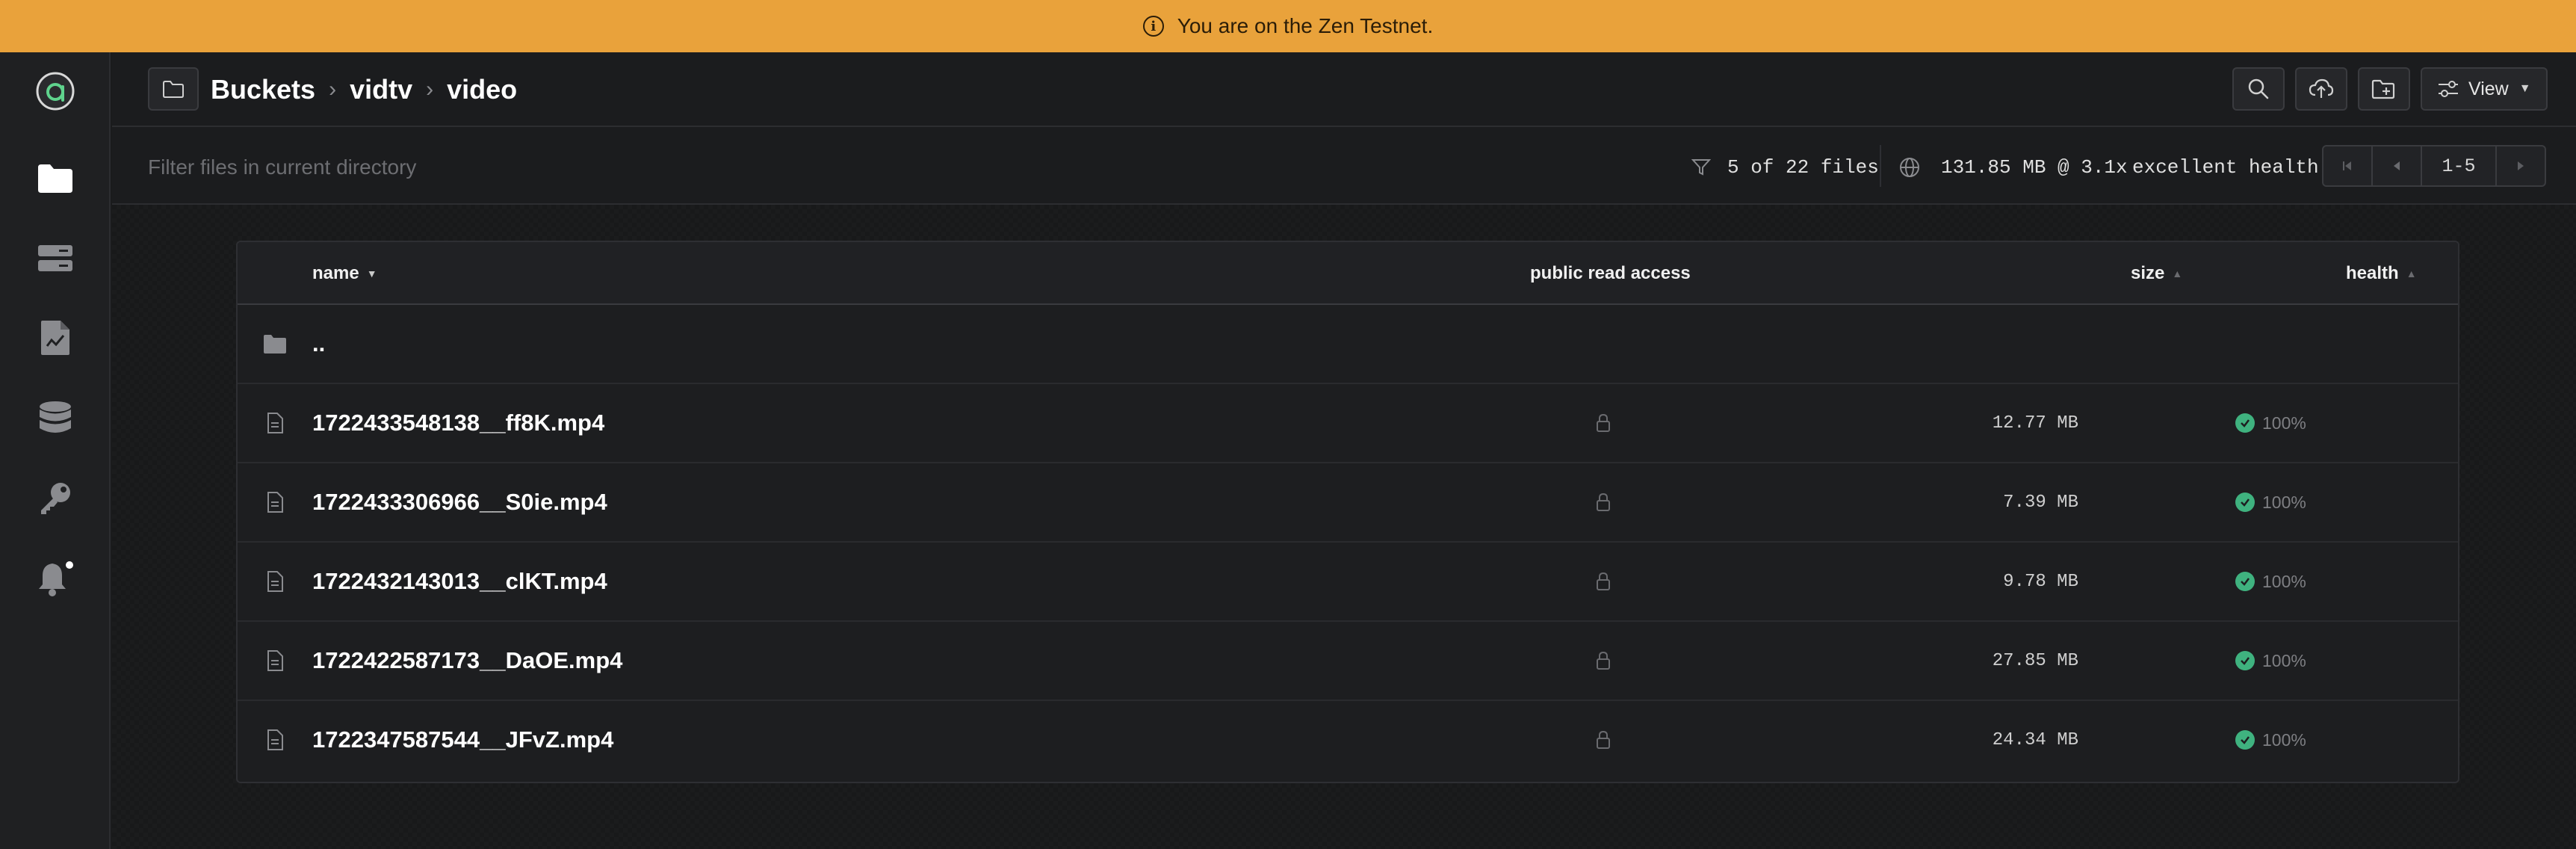  I want to click on folder-outline-icon, so click(173, 89).